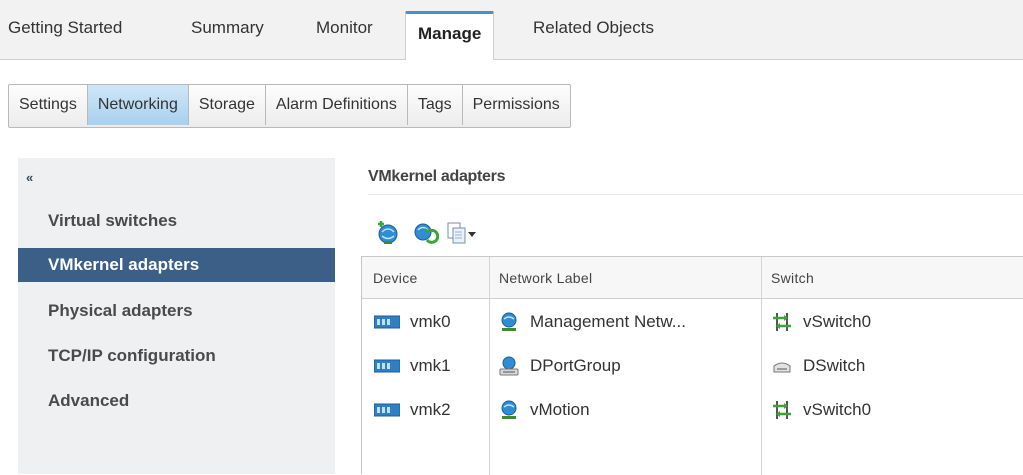  I want to click on subtab-settings: Settings, so click(48, 105).